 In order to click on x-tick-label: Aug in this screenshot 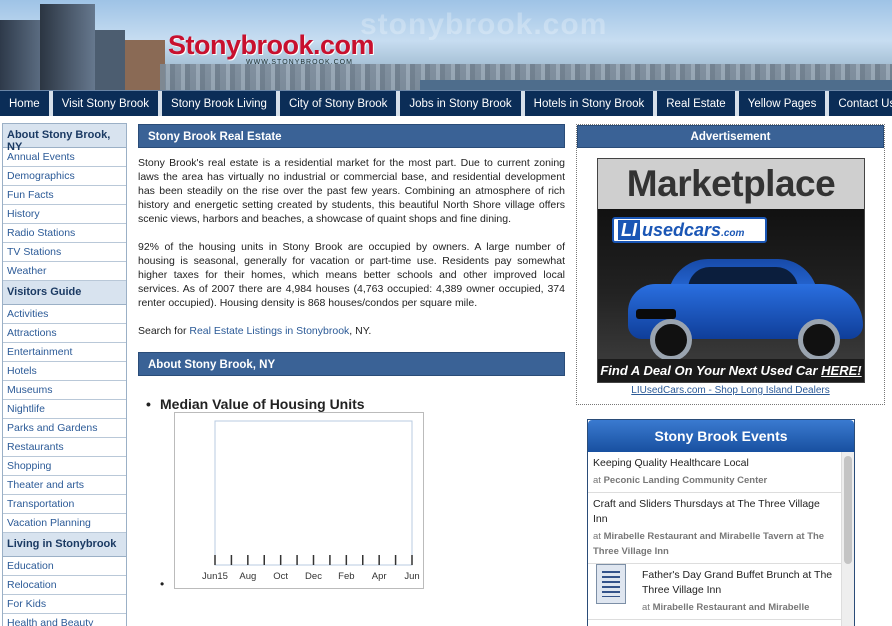, I will do `click(247, 576)`.